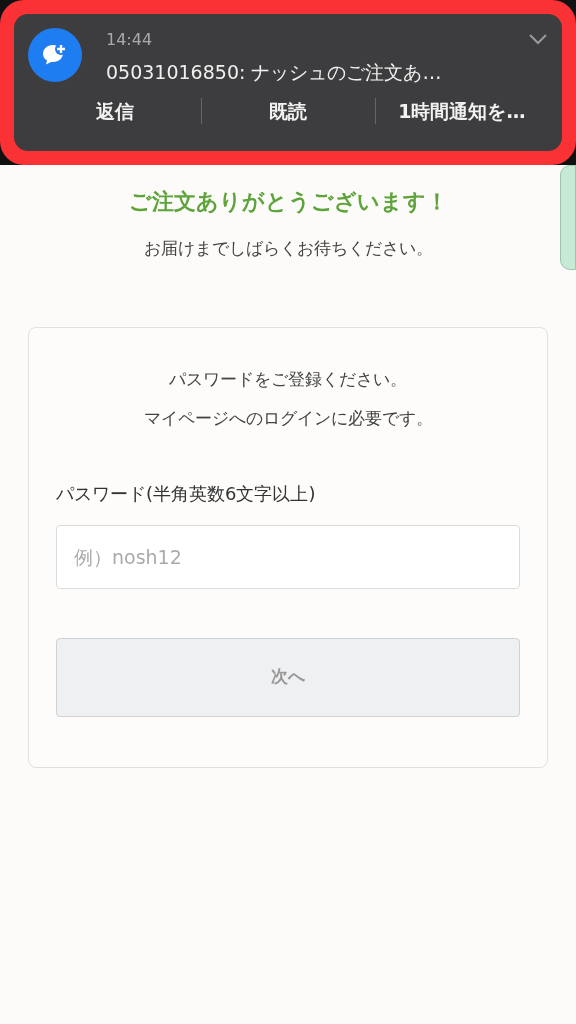  I want to click on chat-app-icon, so click(55, 55).